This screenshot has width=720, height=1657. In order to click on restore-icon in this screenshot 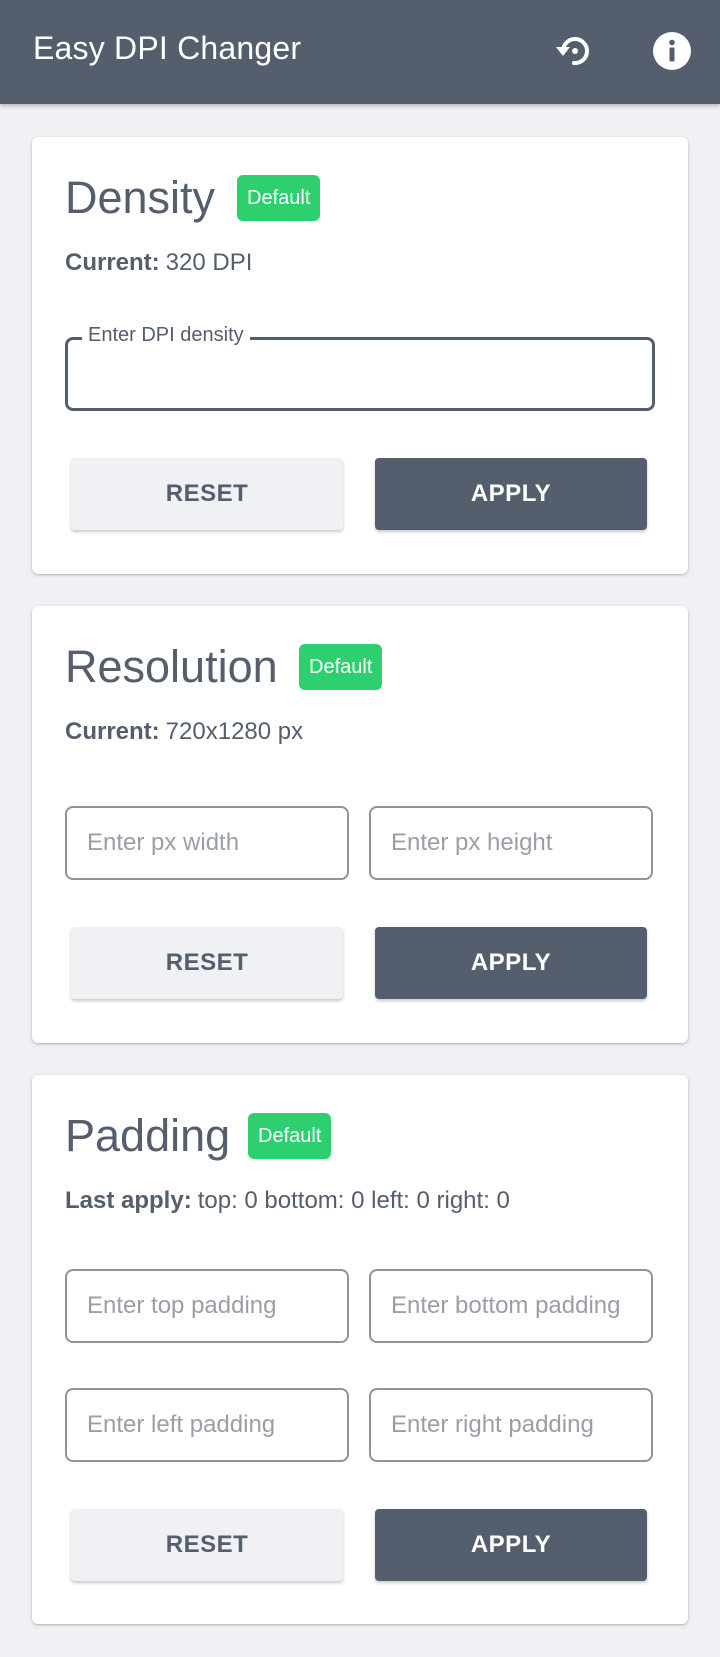, I will do `click(572, 51)`.